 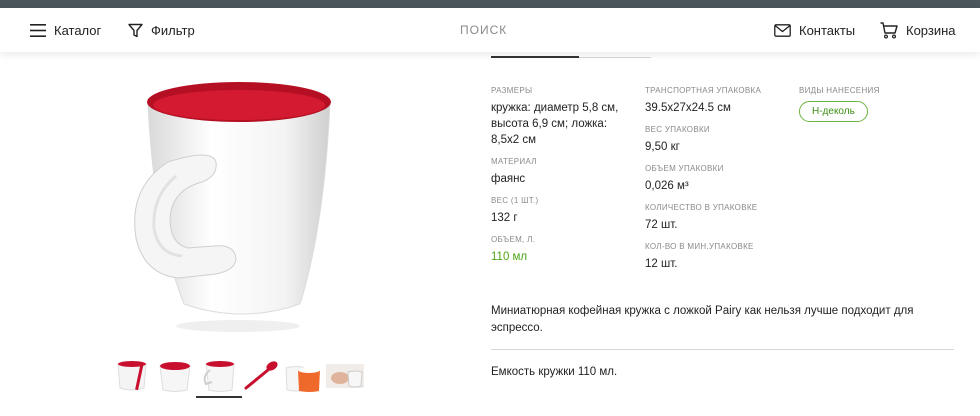 I want to click on search-button: ПОИСК, so click(x=483, y=30).